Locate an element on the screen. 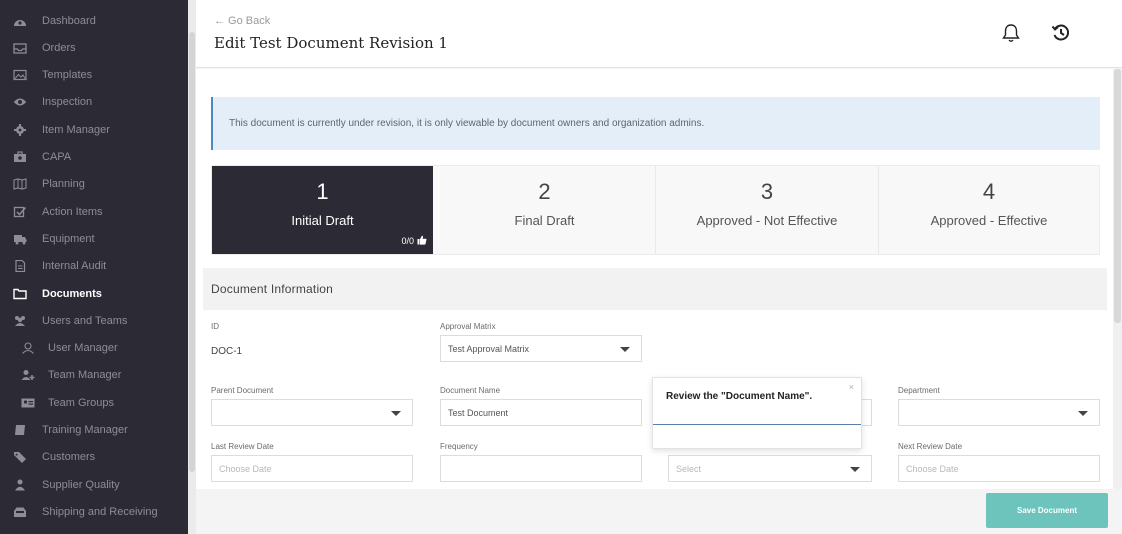  tag-icon is located at coordinates (20, 457).